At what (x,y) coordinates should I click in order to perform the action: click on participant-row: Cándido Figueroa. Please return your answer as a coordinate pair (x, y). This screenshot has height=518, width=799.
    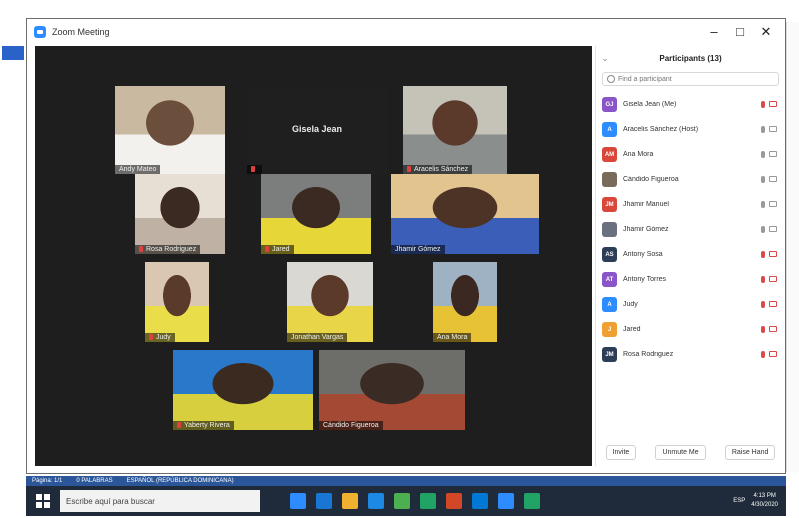
    Looking at the image, I should click on (690, 179).